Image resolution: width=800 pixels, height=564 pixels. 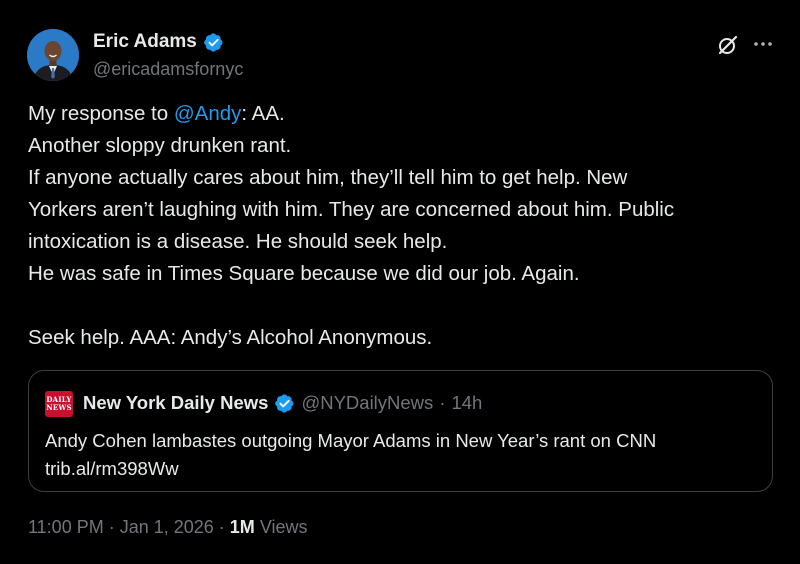 I want to click on avatar-portrait-icon, so click(x=53, y=55).